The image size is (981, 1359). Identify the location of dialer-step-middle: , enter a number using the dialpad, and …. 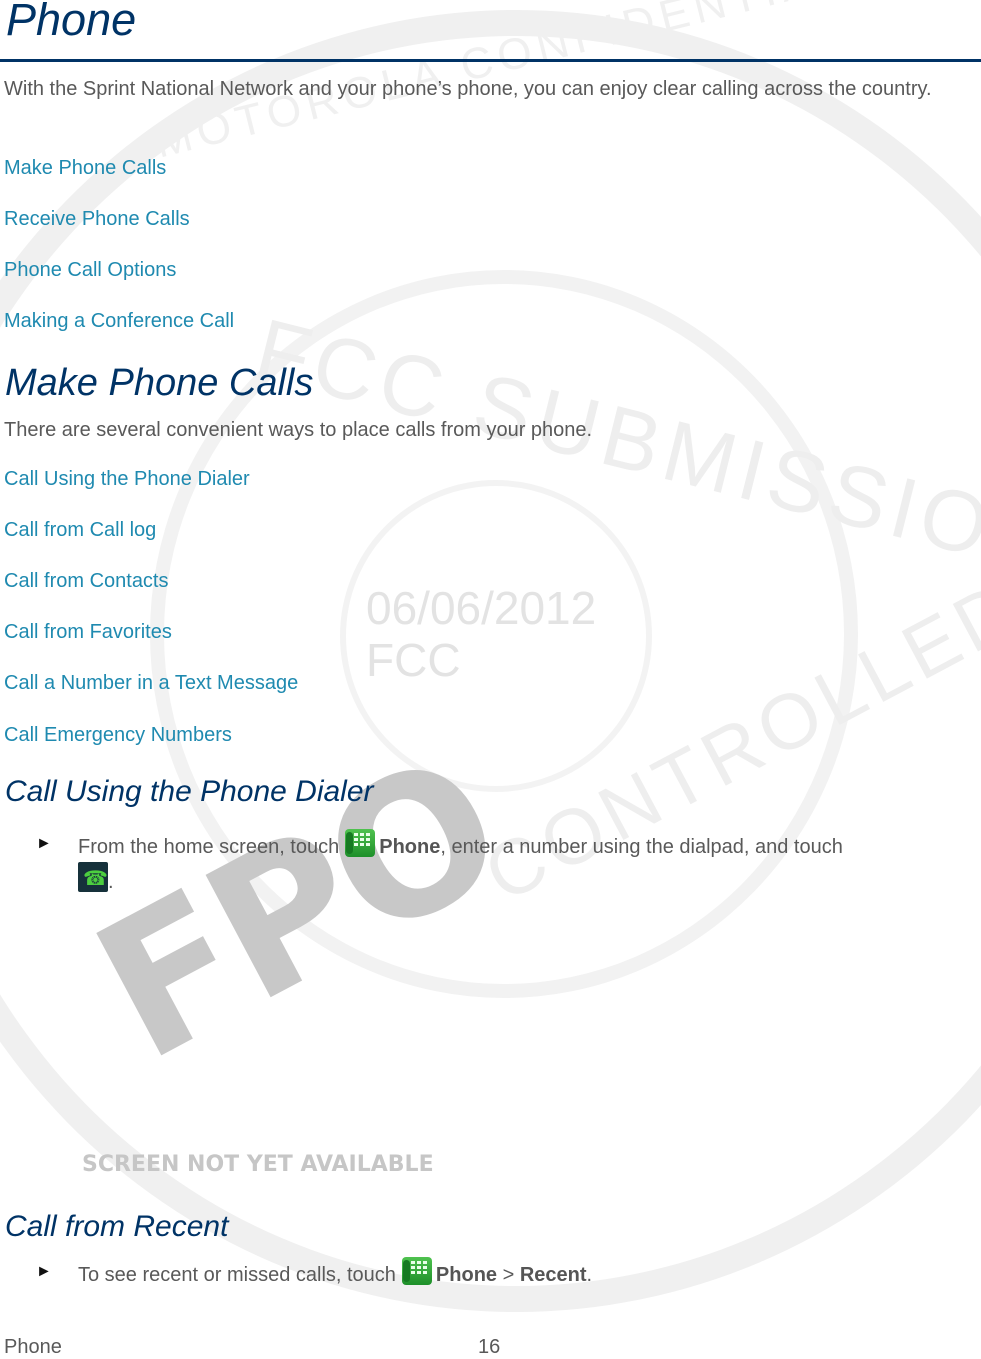
(641, 847).